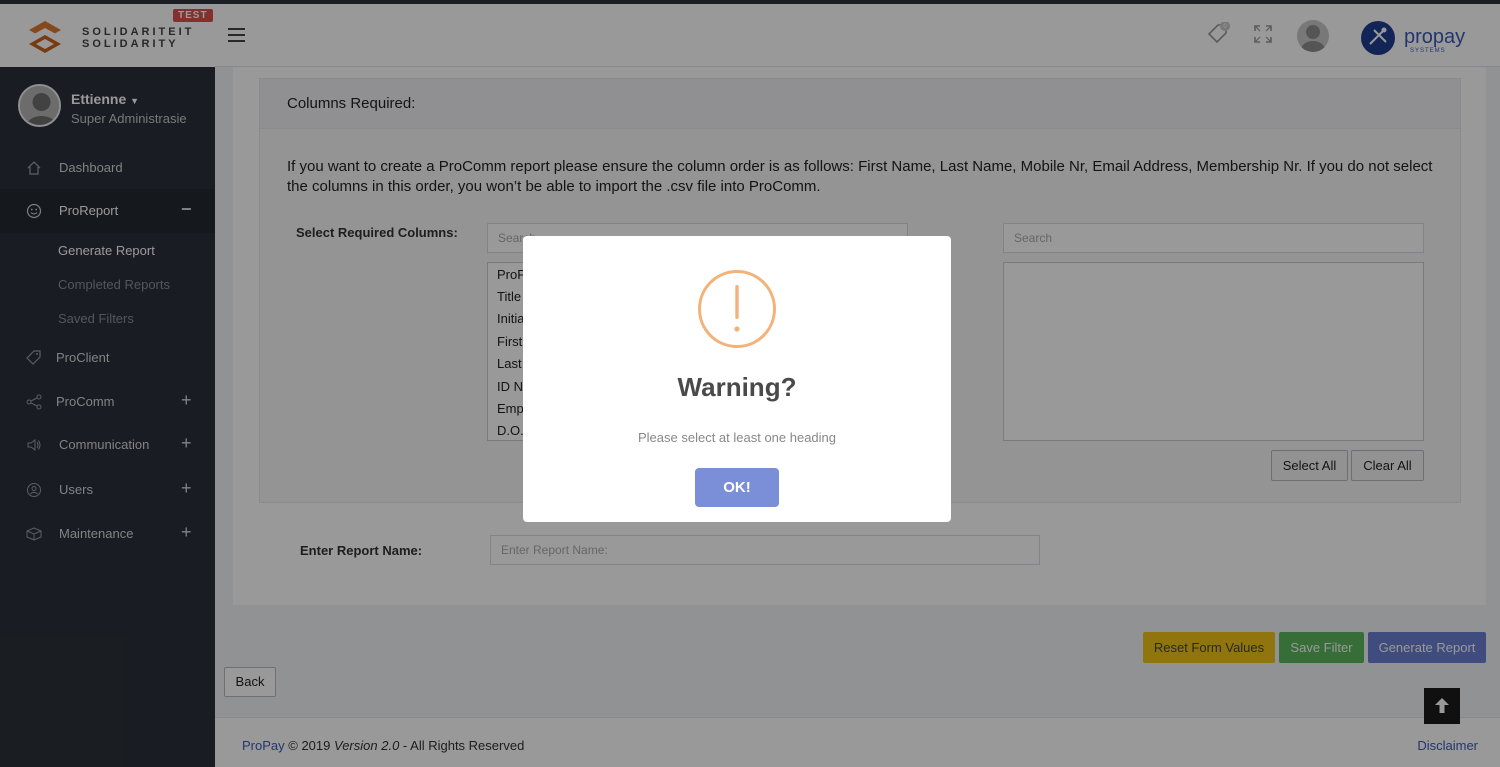  What do you see at coordinates (737, 387) in the screenshot?
I see `dialog-title: Warning?` at bounding box center [737, 387].